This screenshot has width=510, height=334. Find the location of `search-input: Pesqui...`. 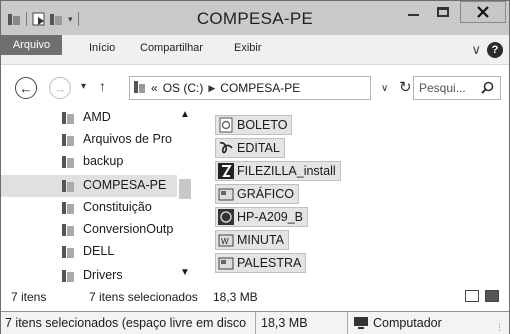

search-input: Pesqui... is located at coordinates (457, 88).